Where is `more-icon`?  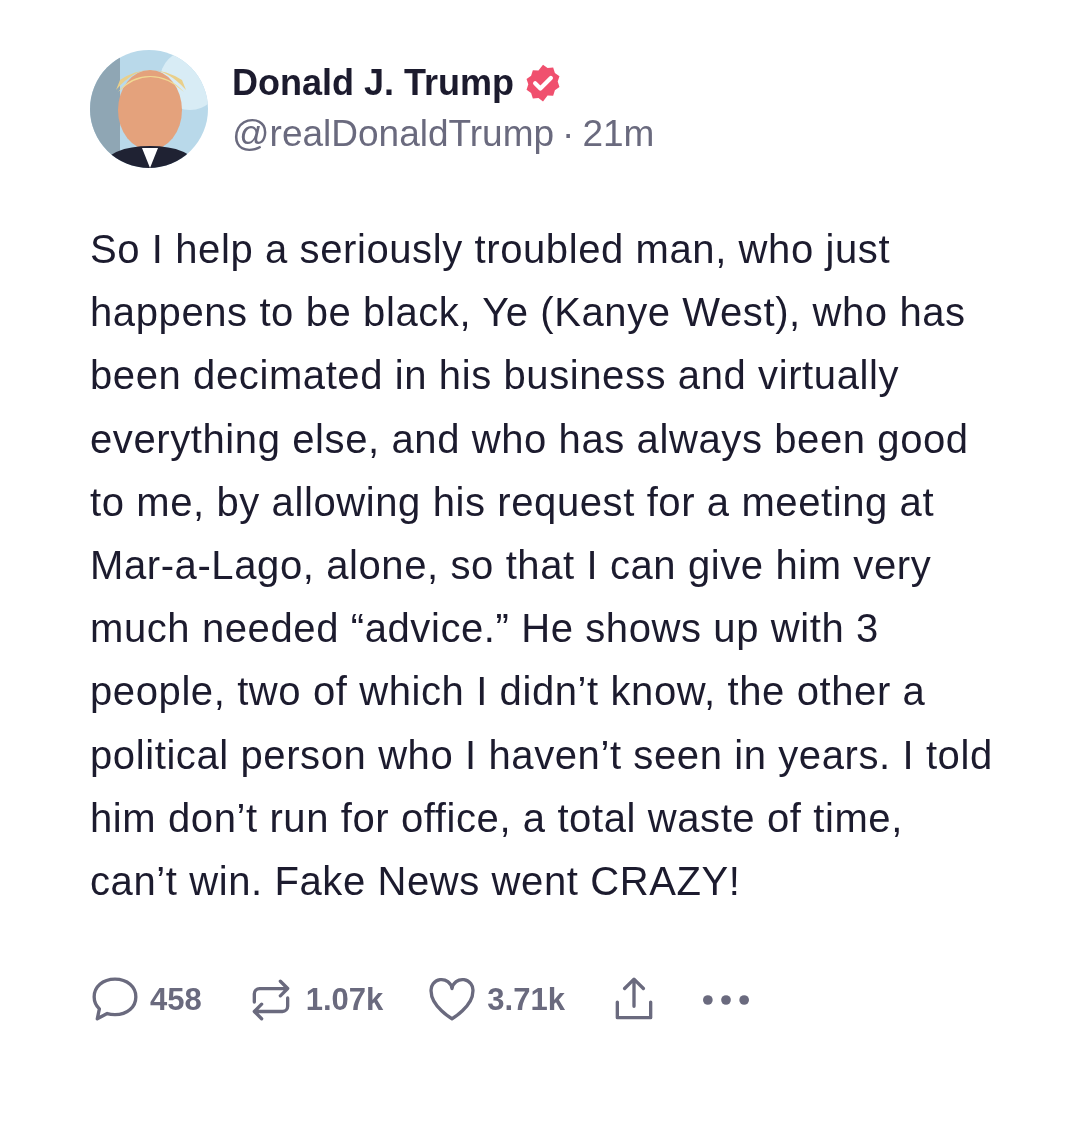
more-icon is located at coordinates (725, 1000).